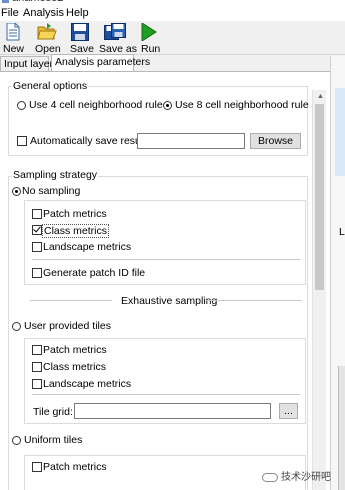 This screenshot has width=345, height=490. What do you see at coordinates (22, 141) in the screenshot?
I see `autosave-checkbox` at bounding box center [22, 141].